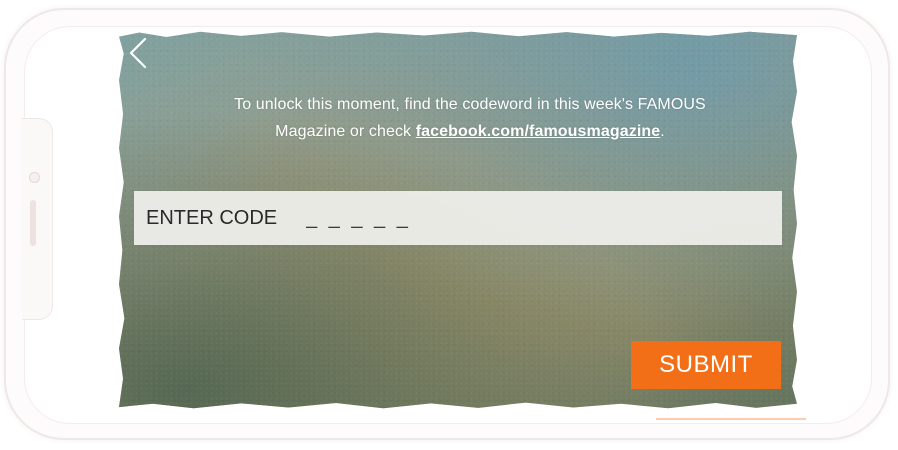 The width and height of the screenshot is (898, 450). I want to click on chevron-left-icon, so click(138, 53).